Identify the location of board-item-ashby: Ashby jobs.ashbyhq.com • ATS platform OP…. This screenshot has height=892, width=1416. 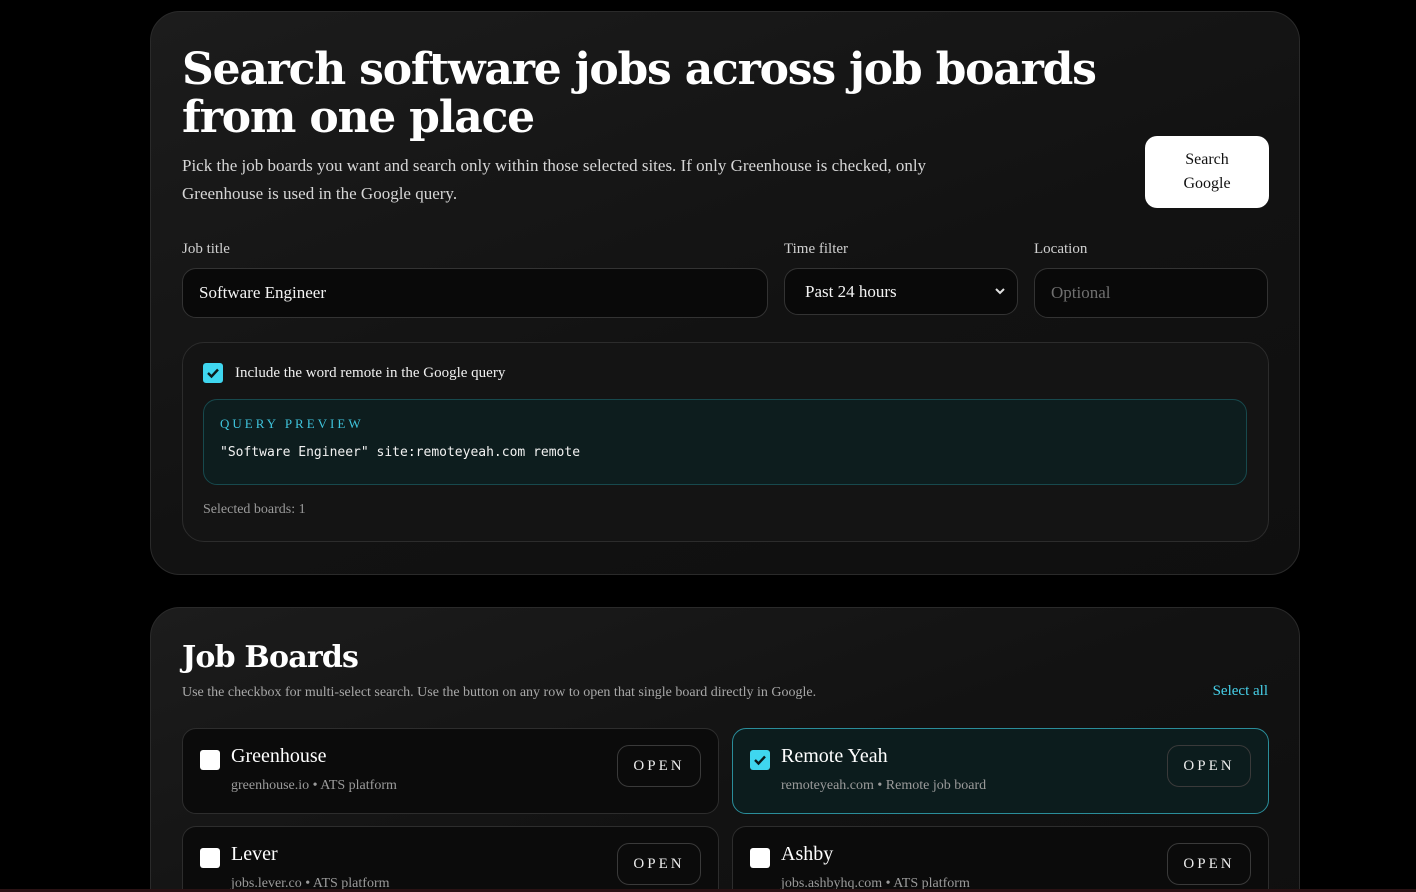
(1000, 859).